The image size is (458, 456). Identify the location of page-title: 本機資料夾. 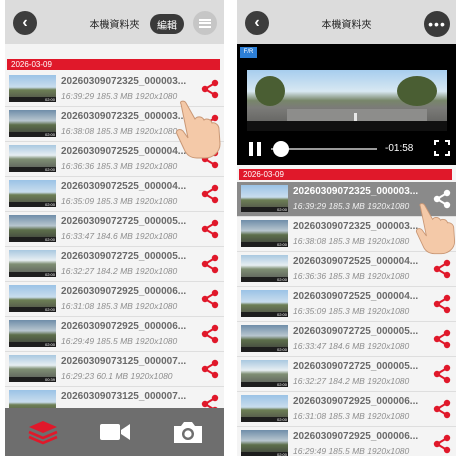
(114, 25).